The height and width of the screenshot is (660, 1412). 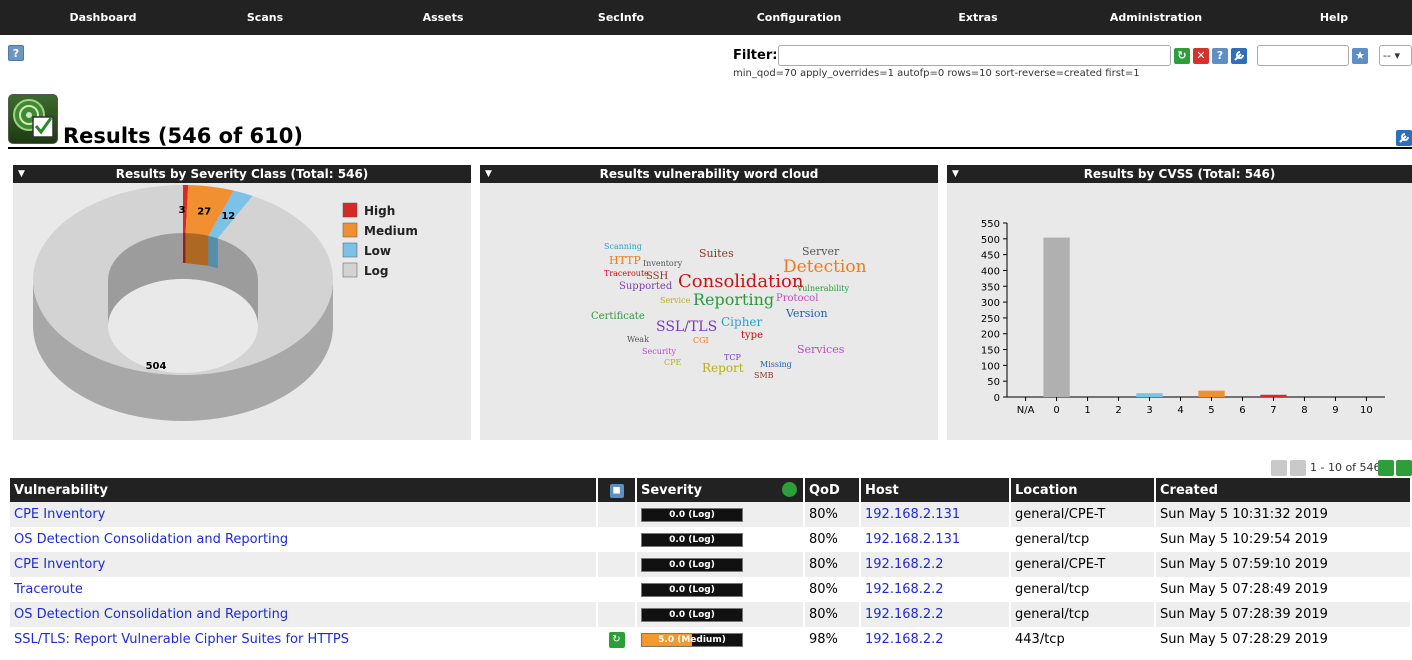 I want to click on donut-inner-wall-high, so click(x=184, y=248).